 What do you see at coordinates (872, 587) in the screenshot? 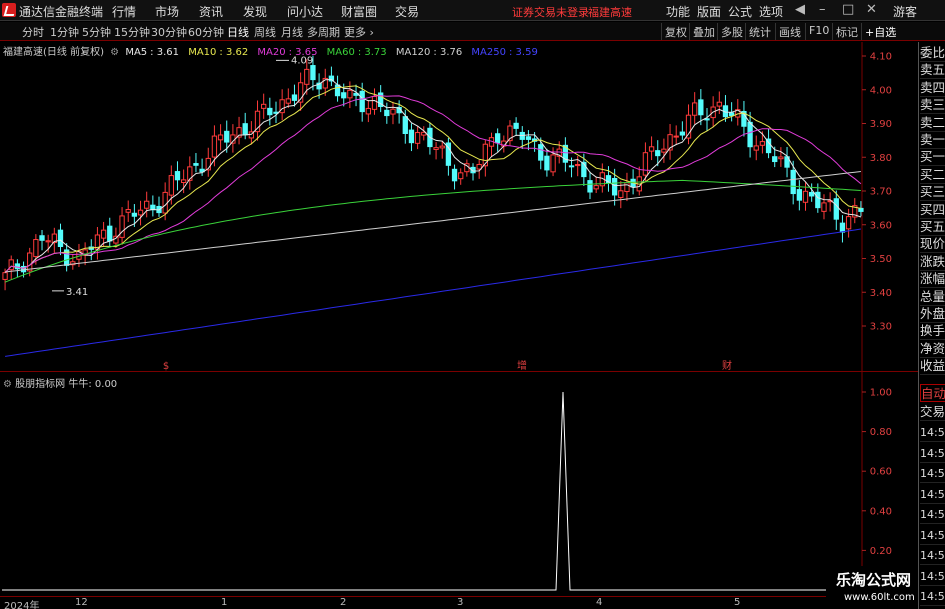
I see `watermark: 乐淘公式网 www.60lt.com` at bounding box center [872, 587].